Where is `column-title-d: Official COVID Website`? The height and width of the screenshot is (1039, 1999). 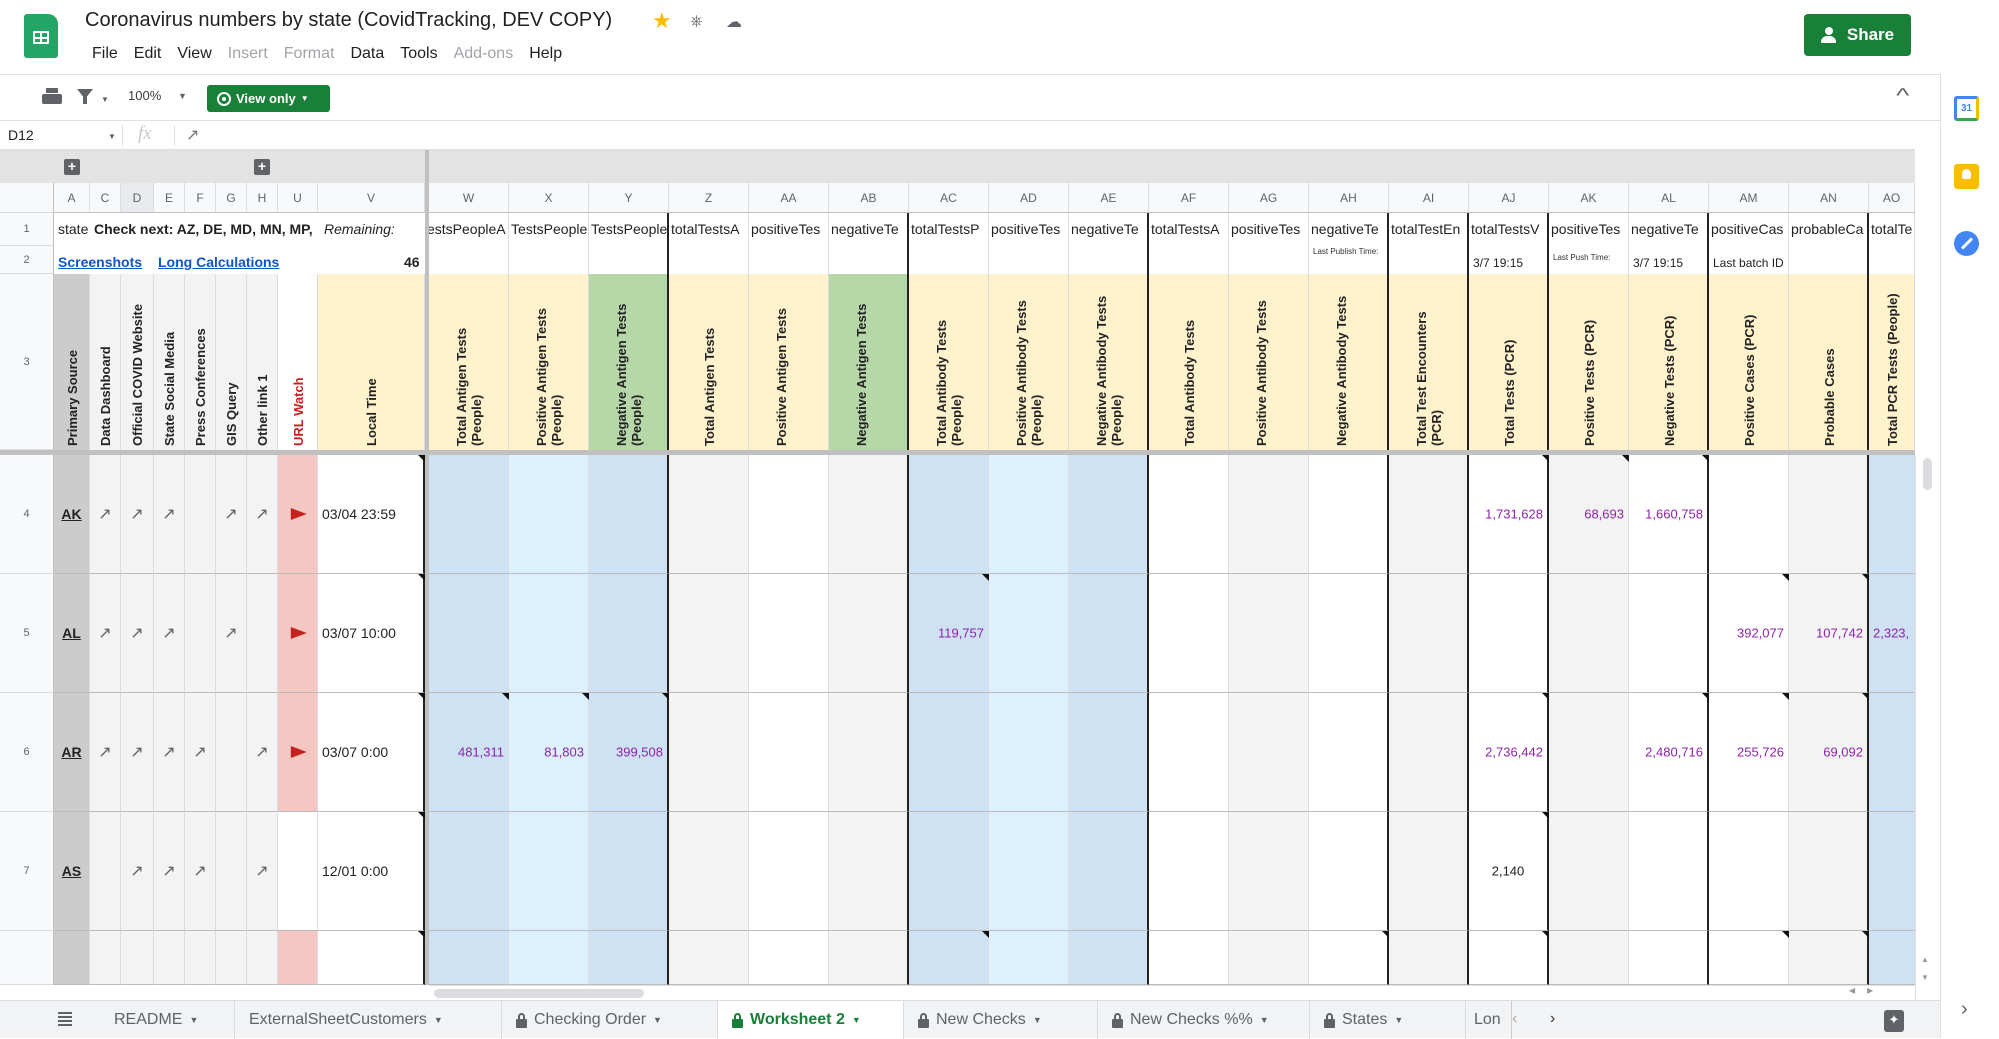
column-title-d: Official COVID Website is located at coordinates (137, 362).